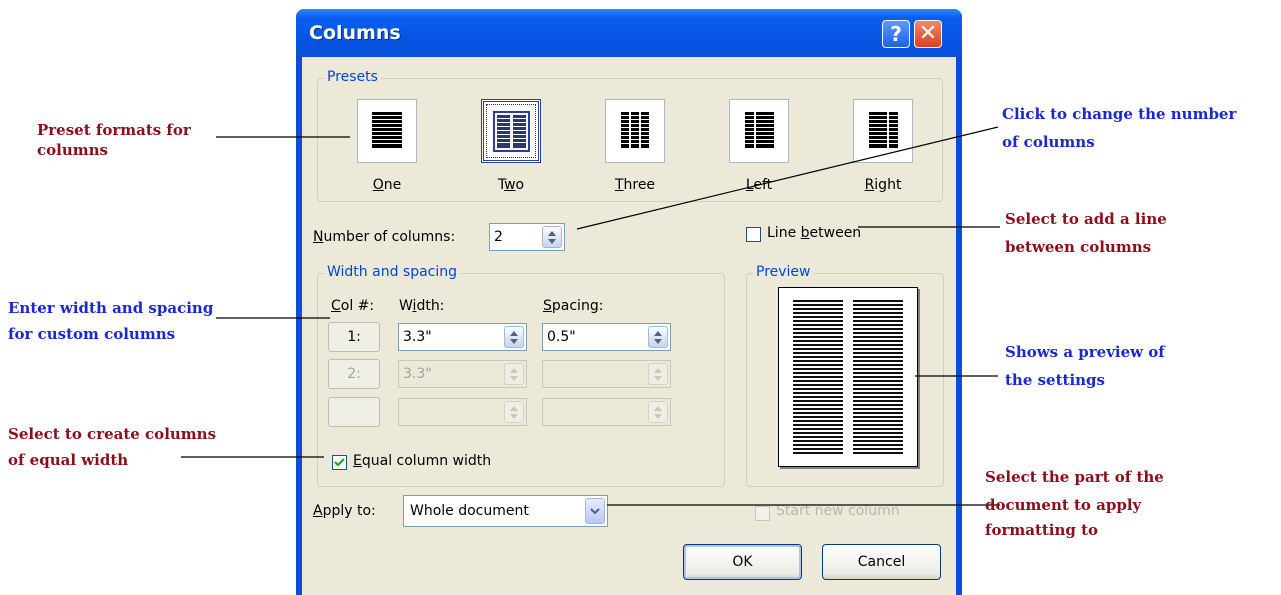  What do you see at coordinates (1048, 142) in the screenshot?
I see `annotation-change-columns-2: of columns` at bounding box center [1048, 142].